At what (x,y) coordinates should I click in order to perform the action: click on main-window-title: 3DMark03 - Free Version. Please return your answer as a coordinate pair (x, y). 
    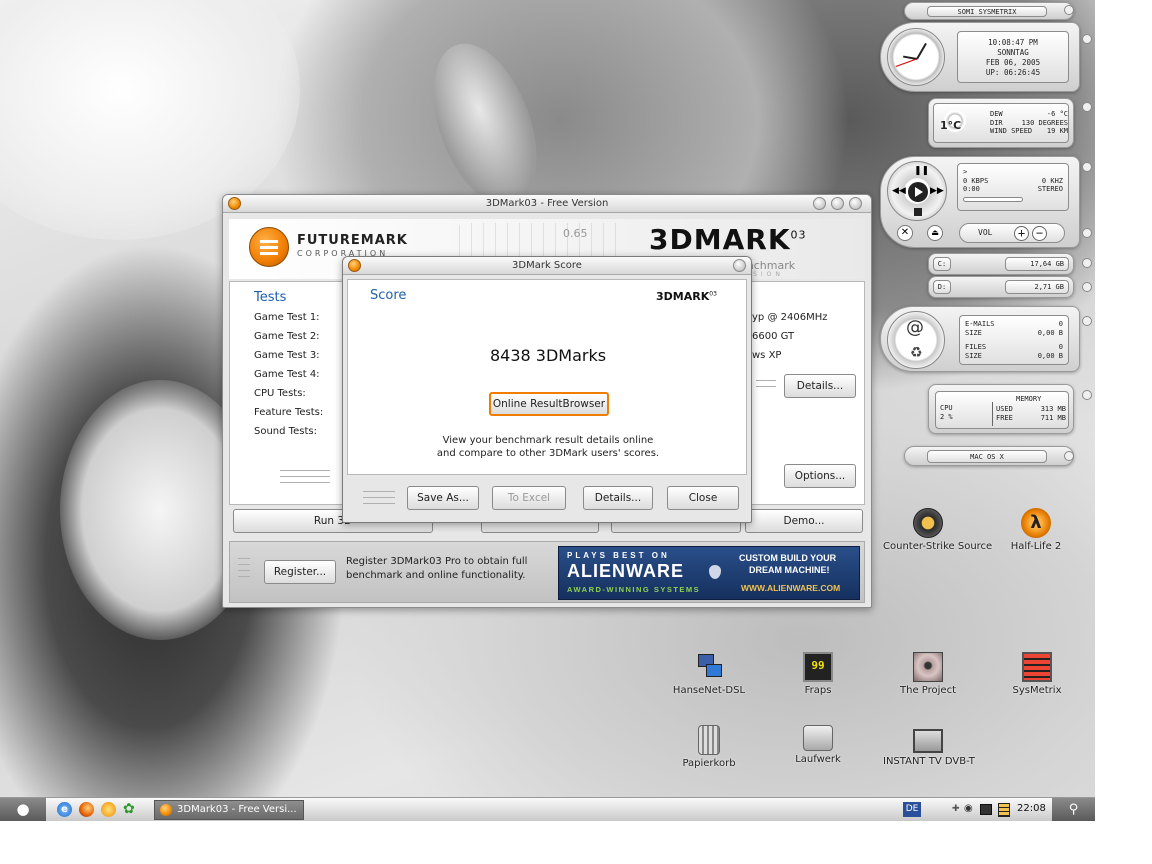
    Looking at the image, I should click on (547, 203).